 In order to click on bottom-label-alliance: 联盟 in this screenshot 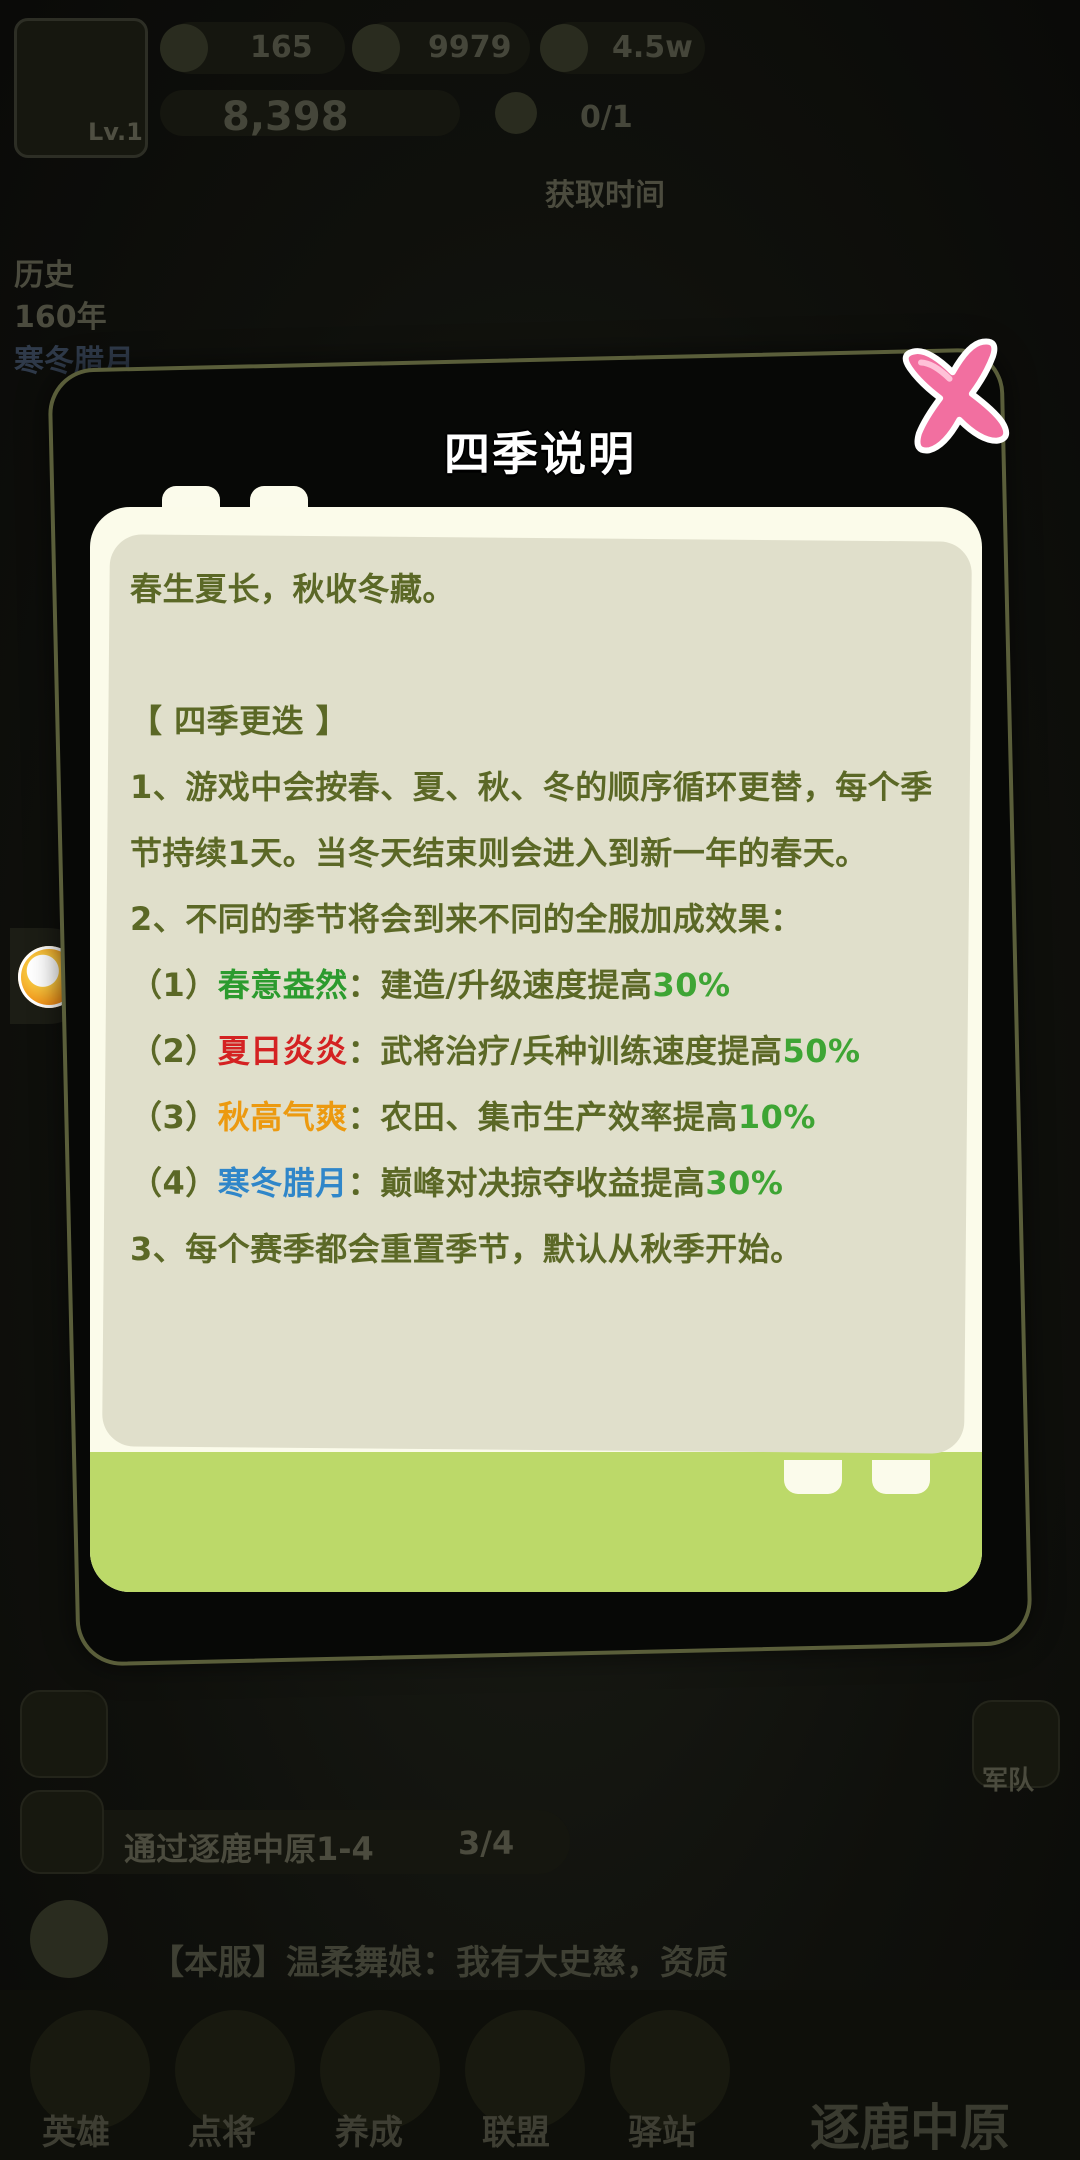, I will do `click(516, 2133)`.